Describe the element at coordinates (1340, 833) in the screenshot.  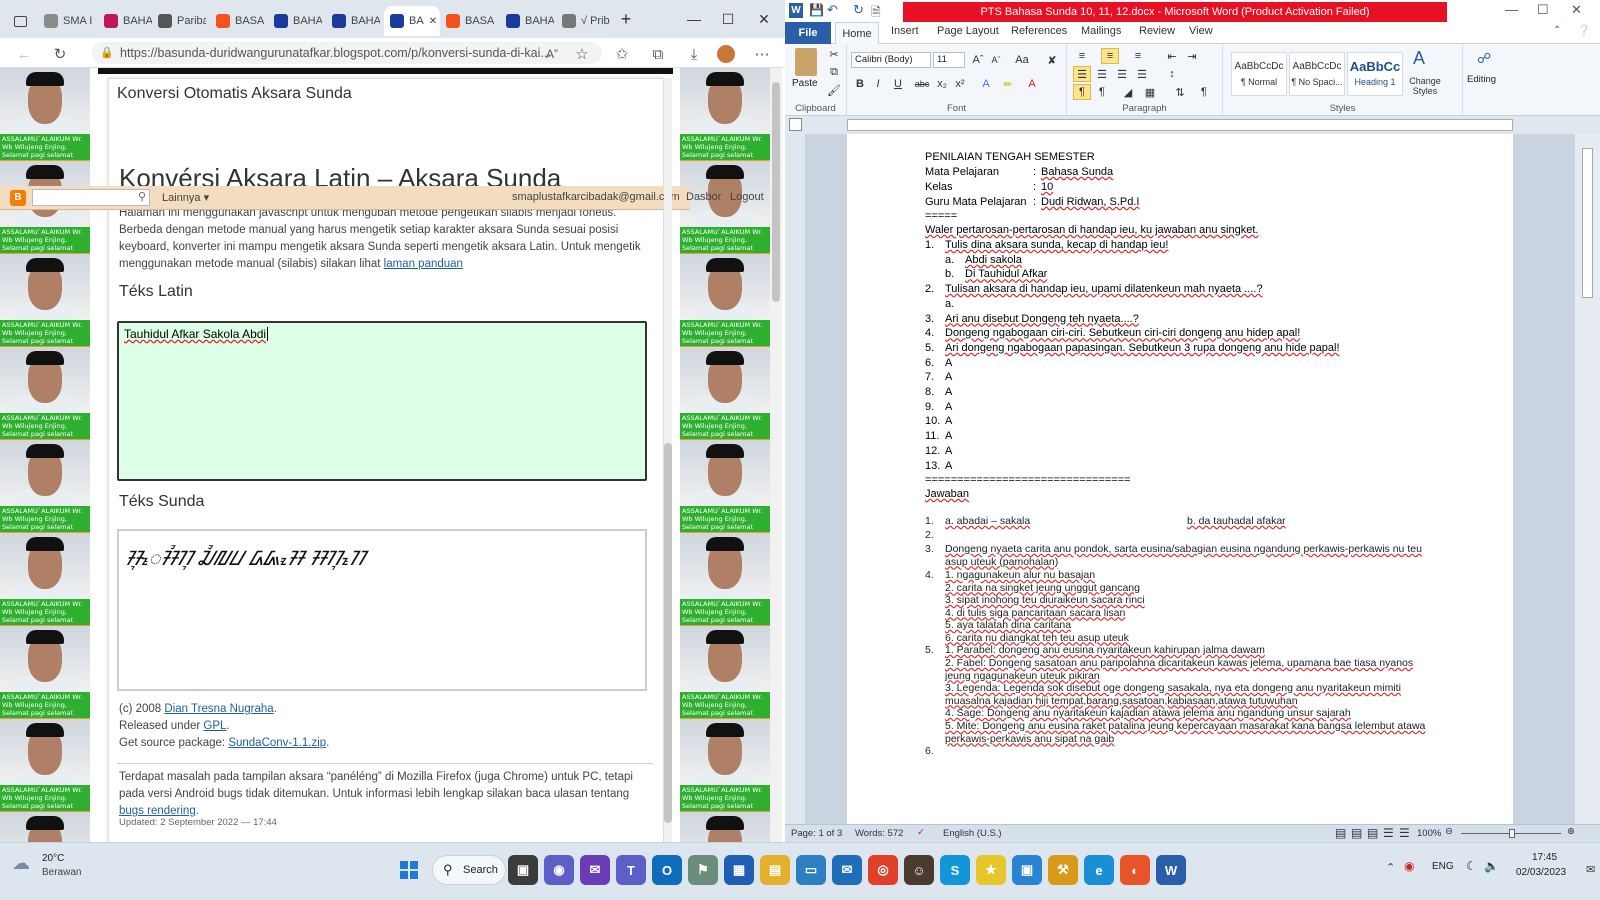
I see `view-print-layout-icon: ▤` at that location.